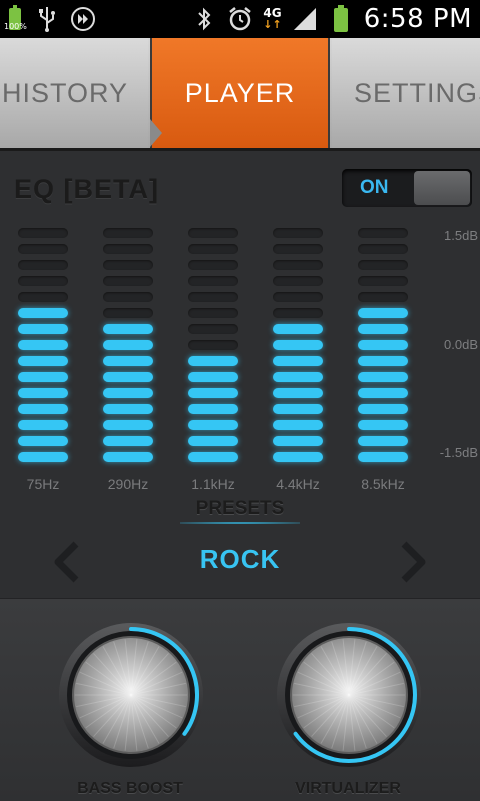  I want to click on tab-player: PLAYER, so click(240, 93).